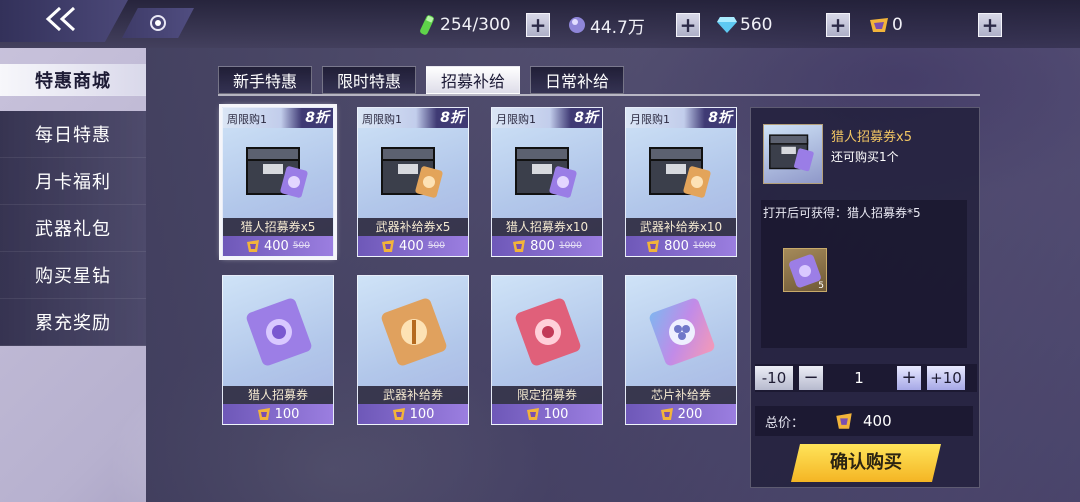 Image resolution: width=1080 pixels, height=502 pixels. What do you see at coordinates (681, 350) in the screenshot?
I see `shop-item-card: 芯片补给券 200` at bounding box center [681, 350].